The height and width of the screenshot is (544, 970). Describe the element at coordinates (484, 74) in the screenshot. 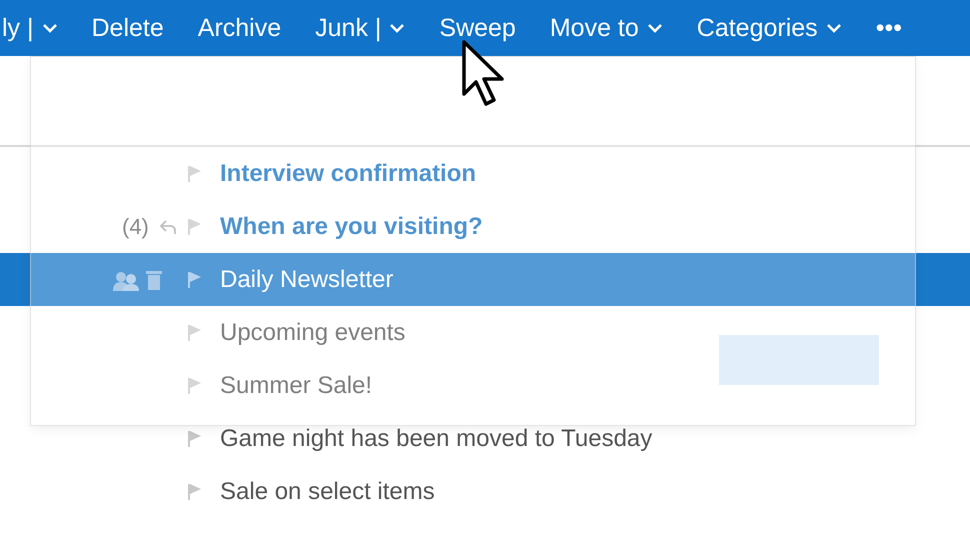

I see `cursor-icon` at that location.